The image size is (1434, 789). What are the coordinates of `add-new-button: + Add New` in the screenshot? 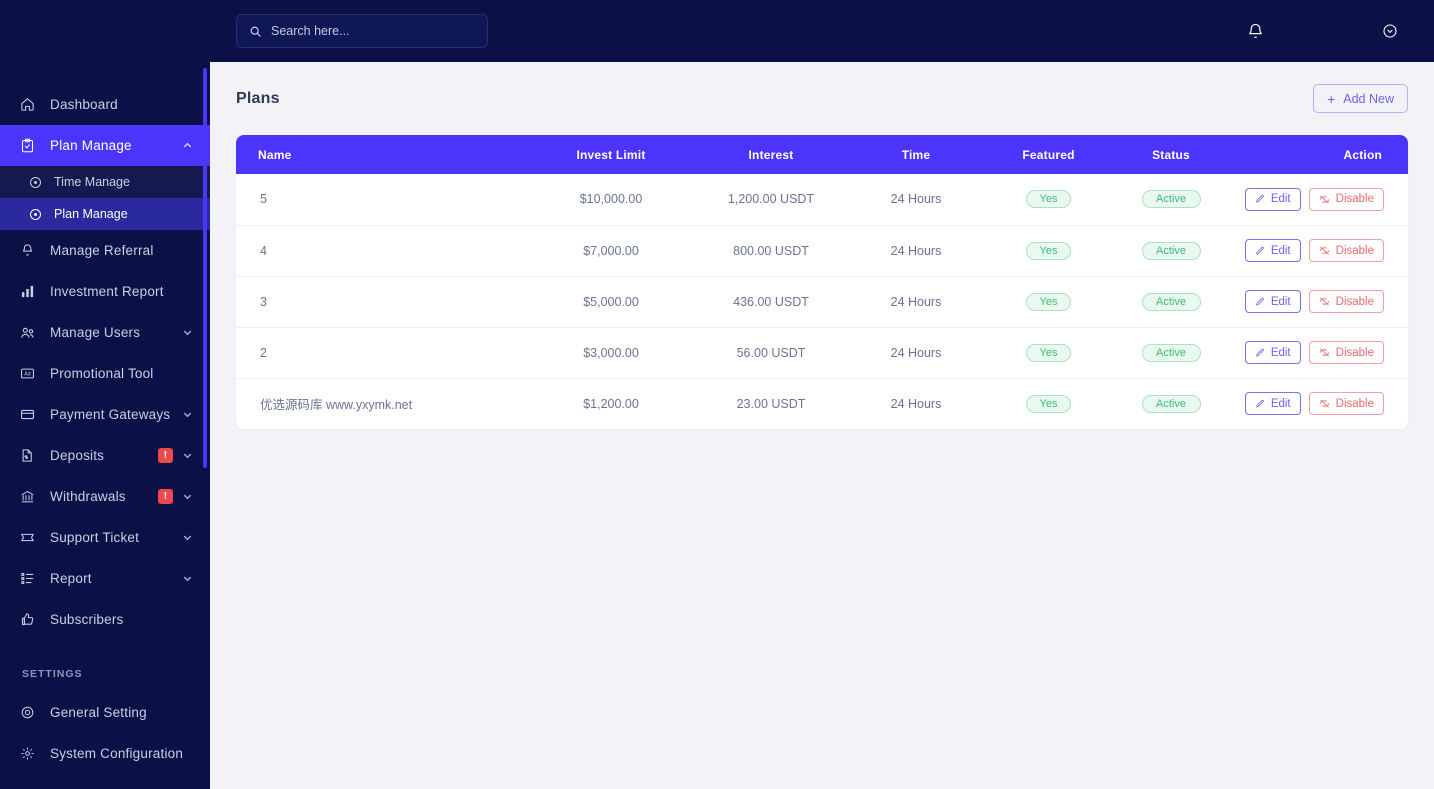 It's located at (1360, 98).